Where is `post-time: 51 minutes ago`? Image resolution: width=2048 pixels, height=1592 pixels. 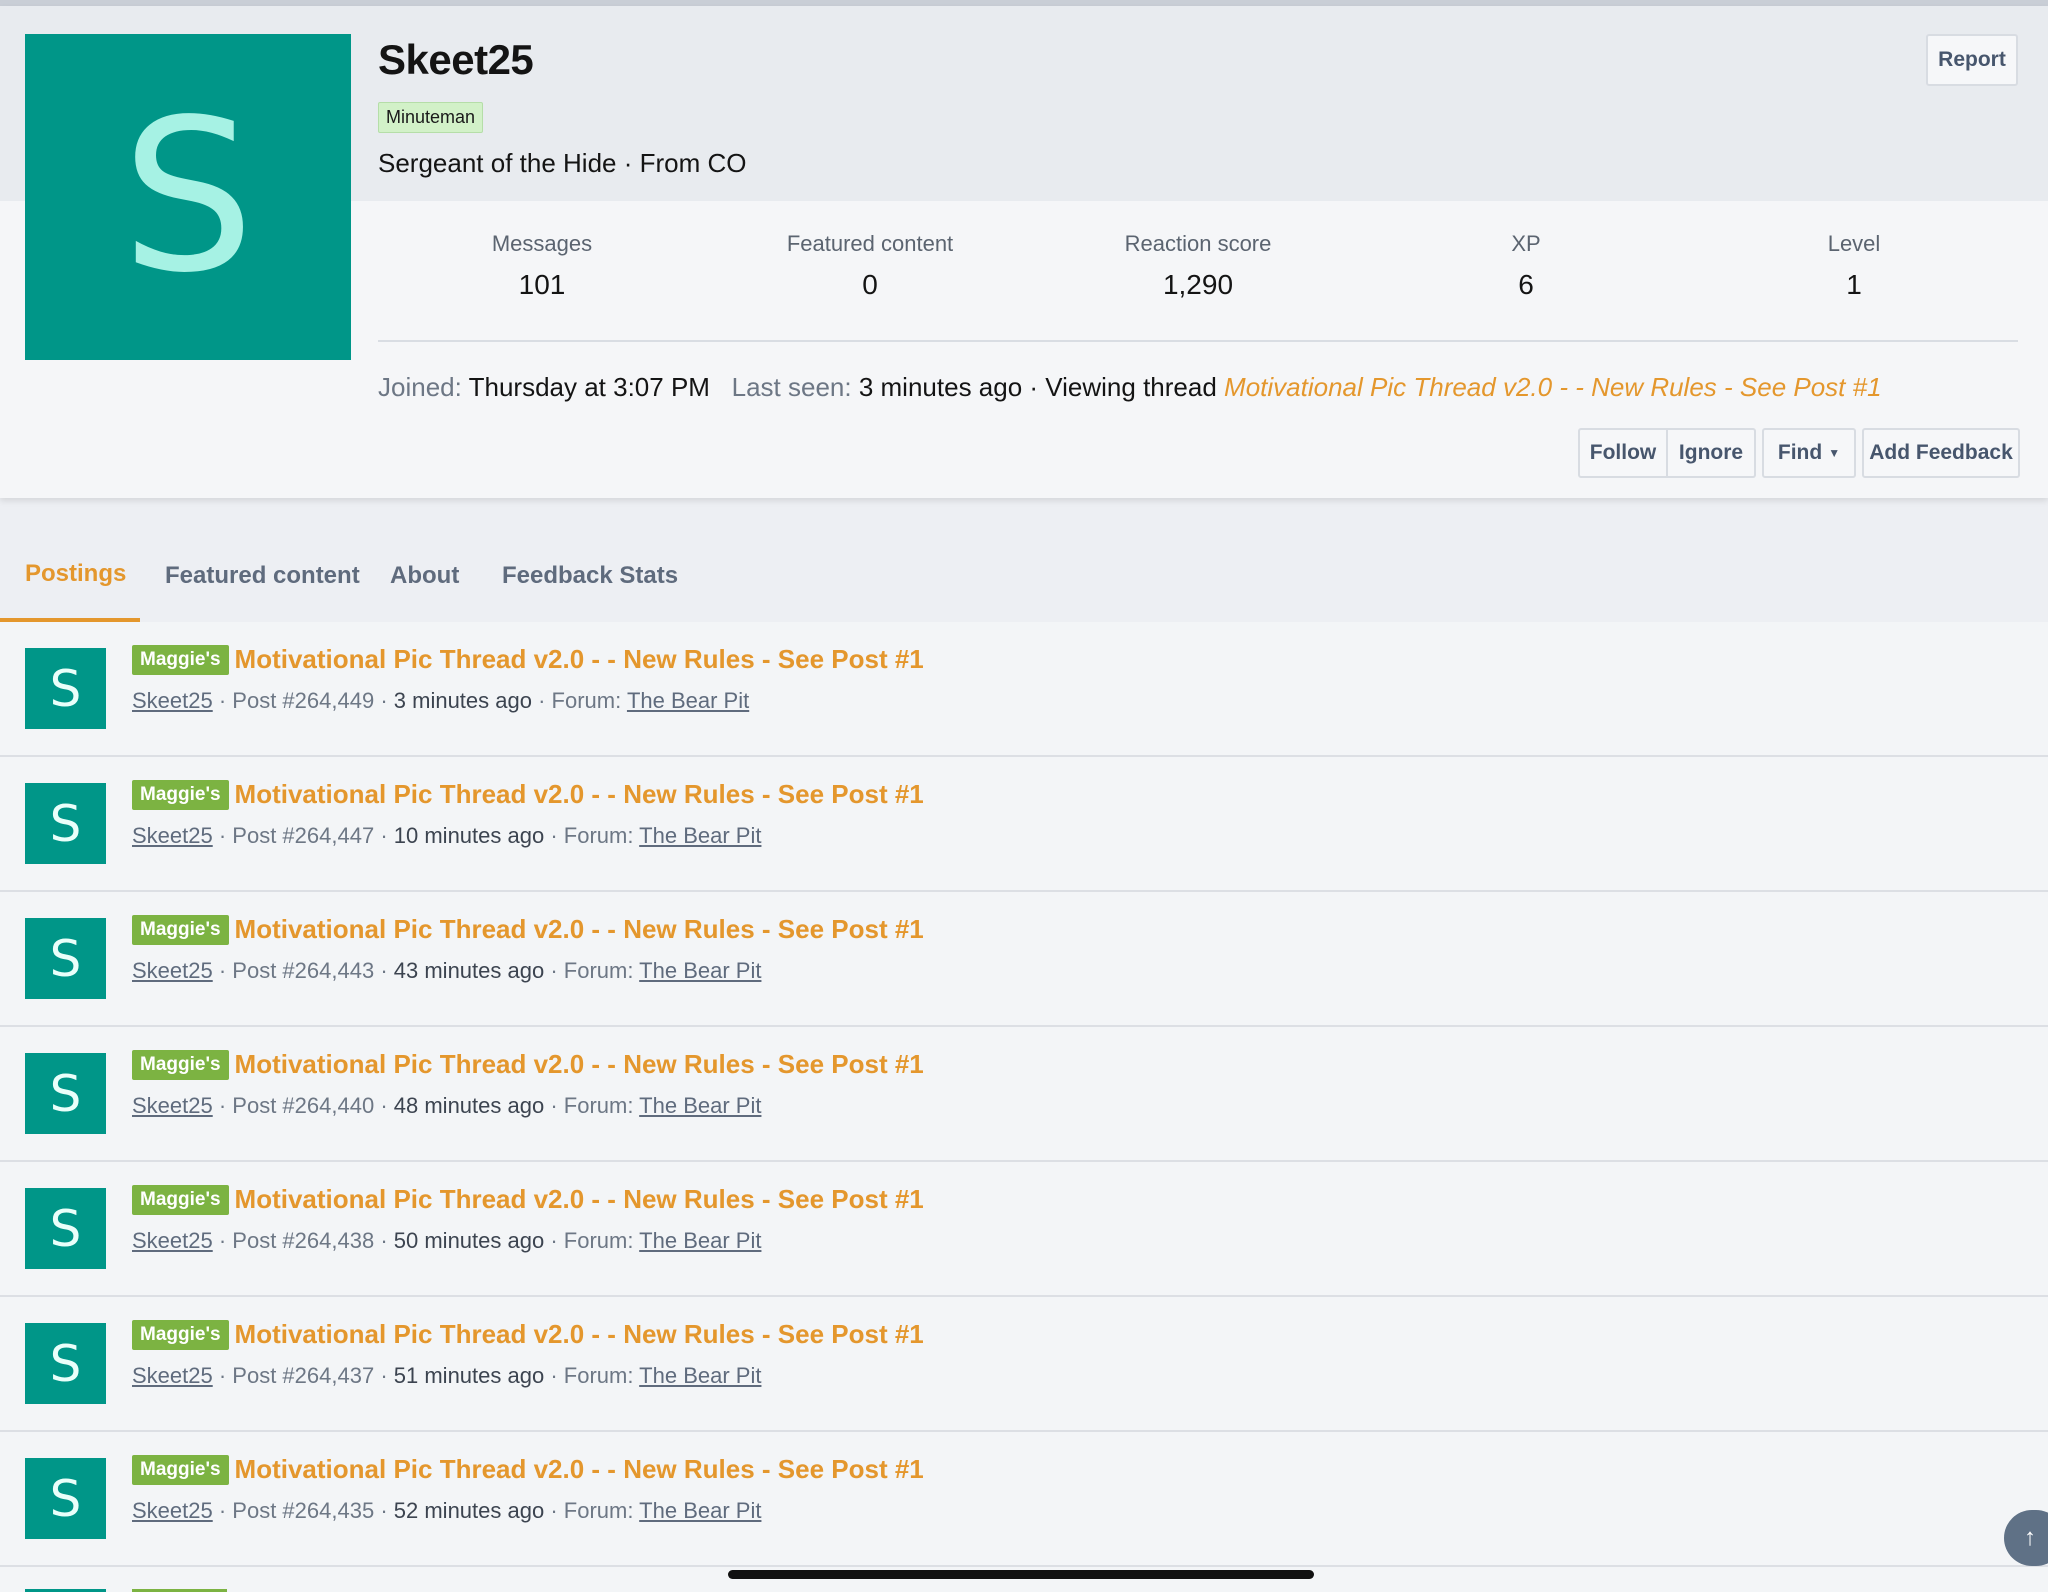
post-time: 51 minutes ago is located at coordinates (469, 1375).